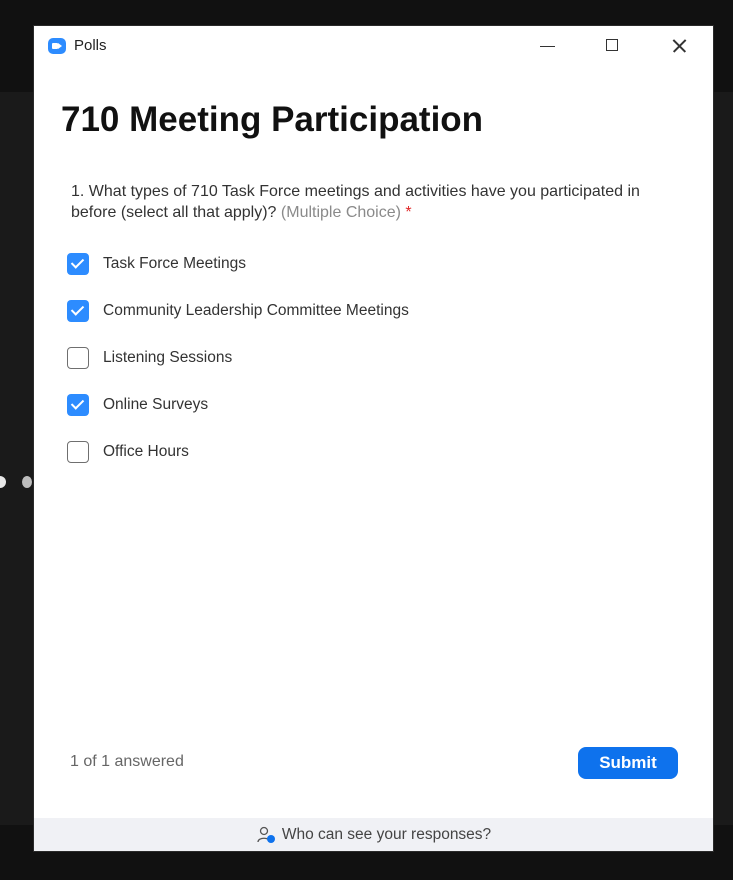 This screenshot has width=733, height=880. I want to click on option-label: Office Hours, so click(146, 451).